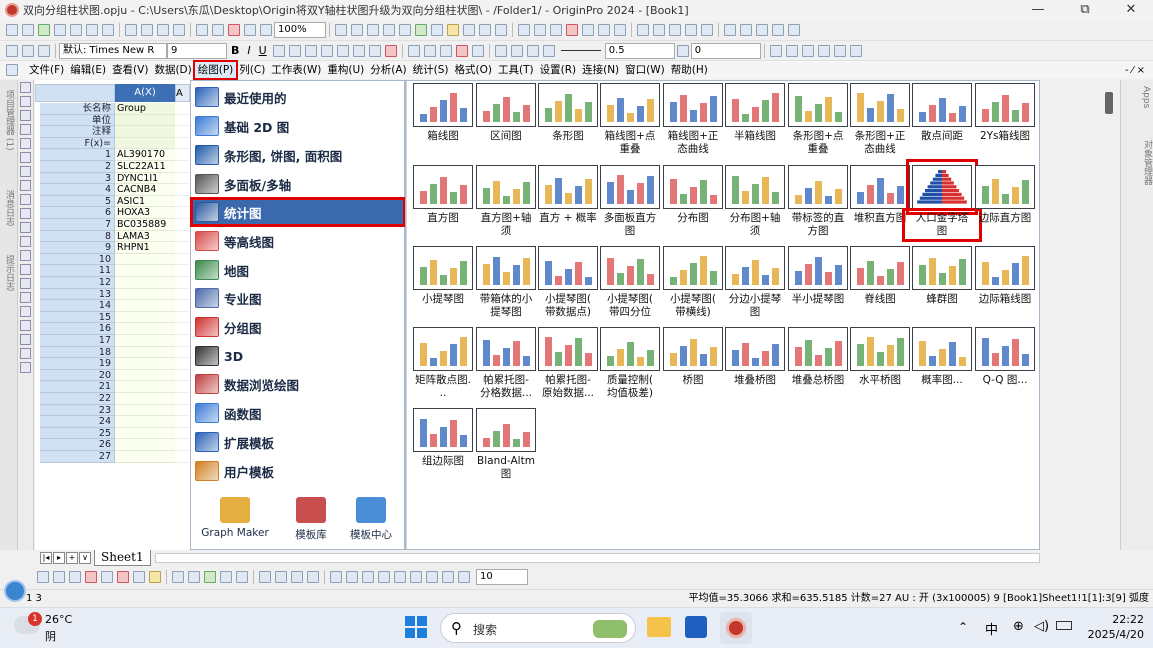 The width and height of the screenshot is (1153, 648). Describe the element at coordinates (421, 30) in the screenshot. I see `code-builder-icon` at that location.